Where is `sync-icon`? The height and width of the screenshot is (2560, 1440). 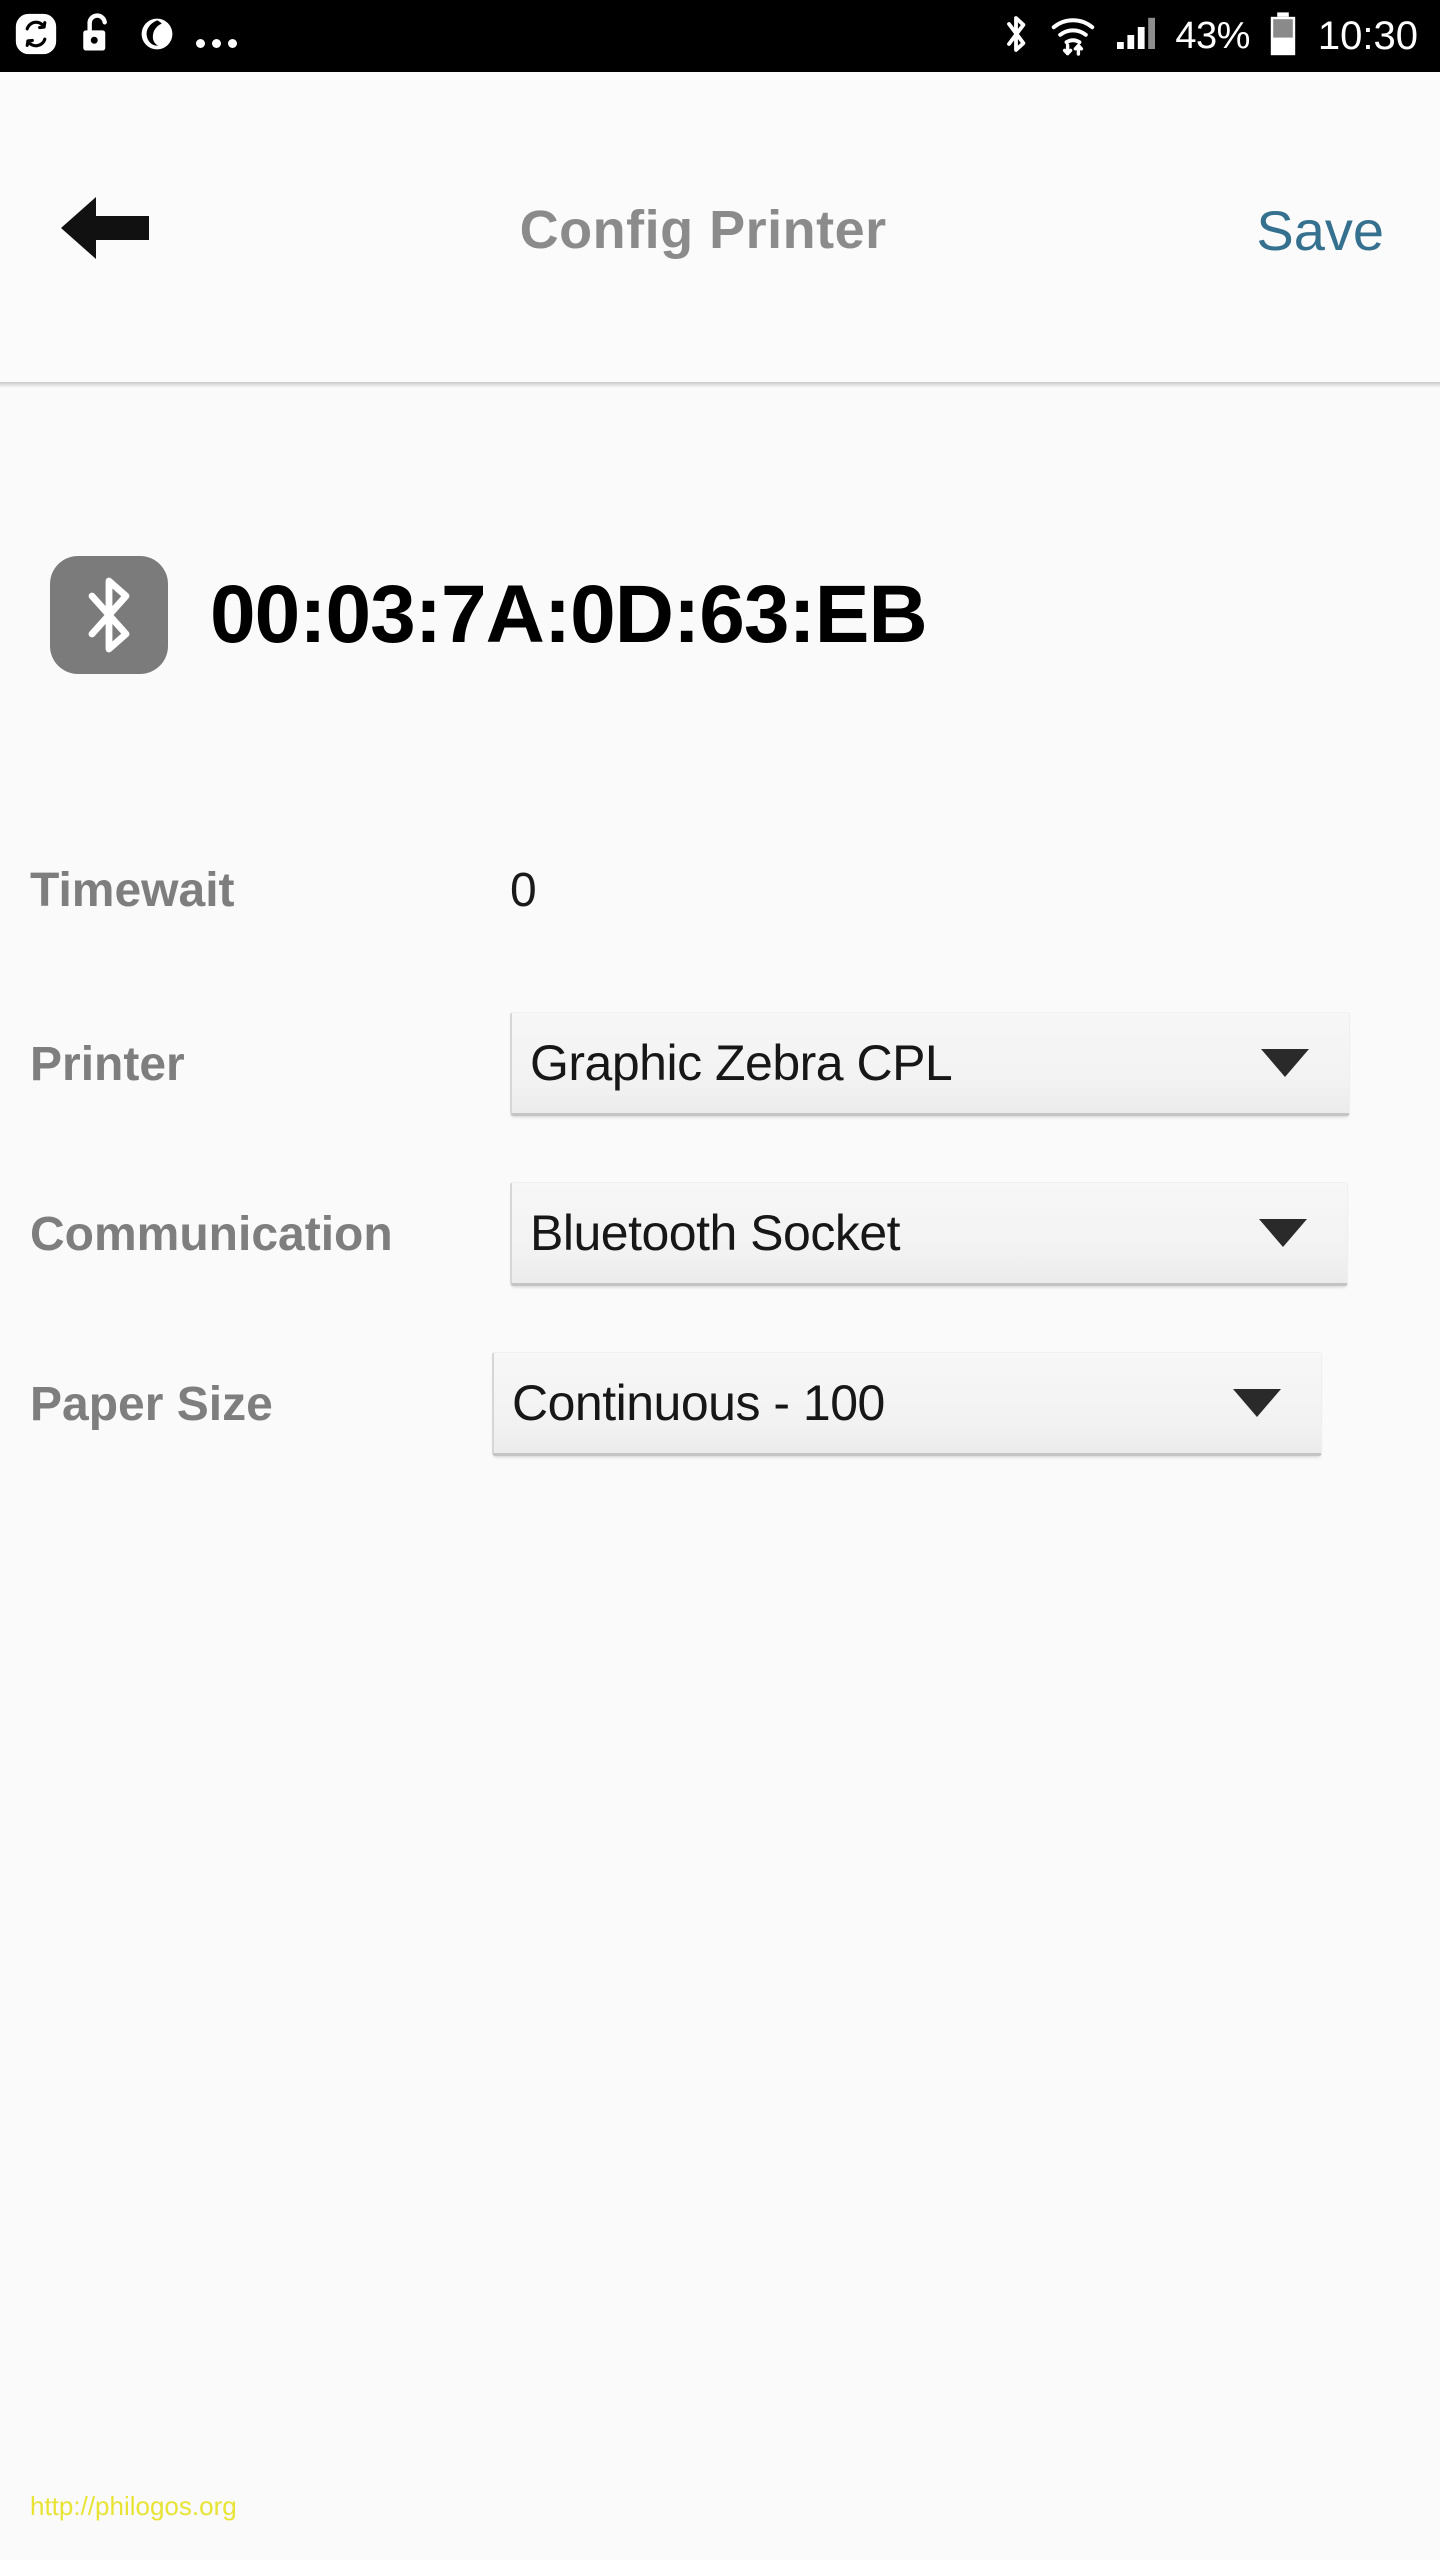 sync-icon is located at coordinates (36, 36).